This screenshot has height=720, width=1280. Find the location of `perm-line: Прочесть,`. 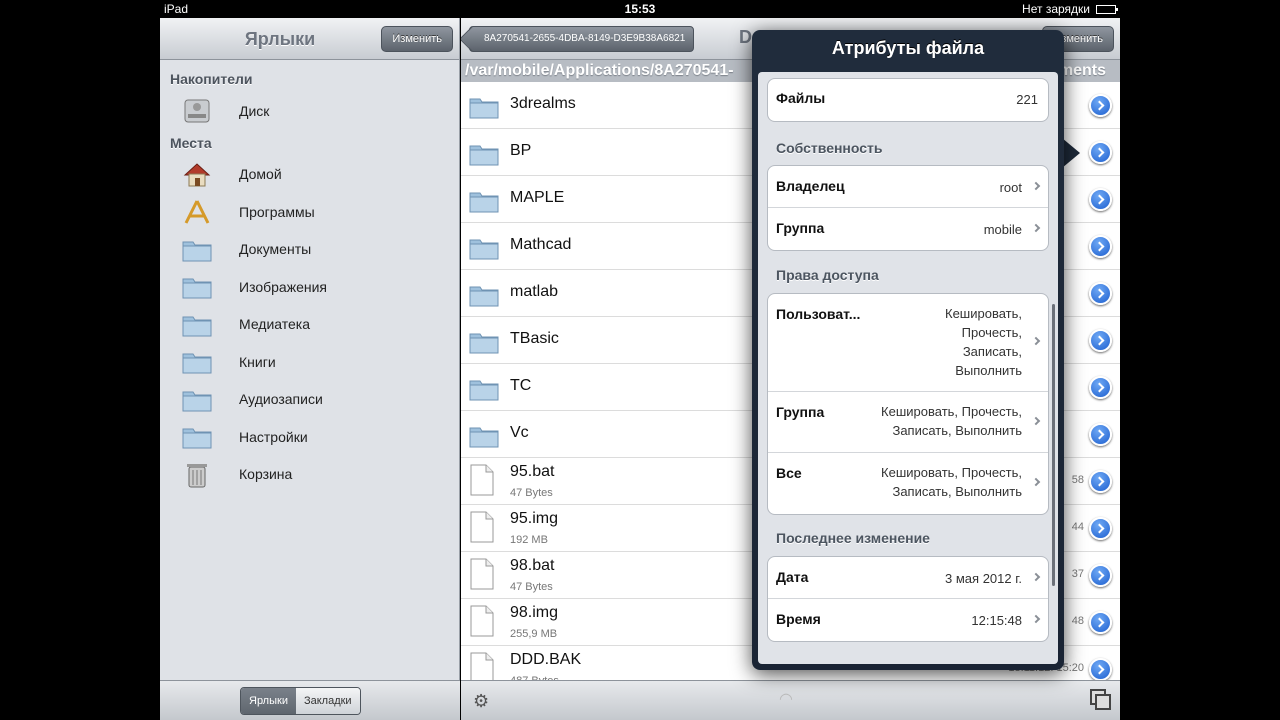

perm-line: Прочесть, is located at coordinates (991, 332).